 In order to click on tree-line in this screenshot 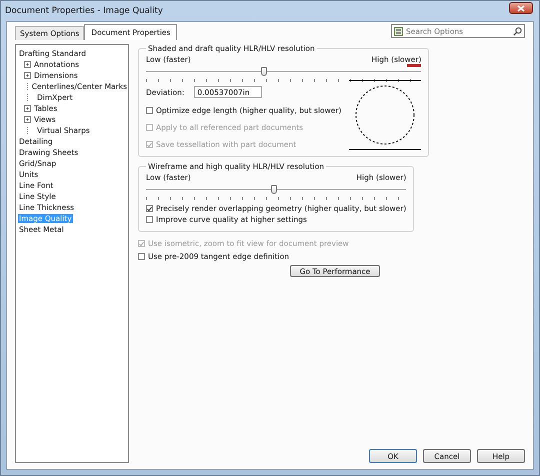, I will do `click(28, 86)`.